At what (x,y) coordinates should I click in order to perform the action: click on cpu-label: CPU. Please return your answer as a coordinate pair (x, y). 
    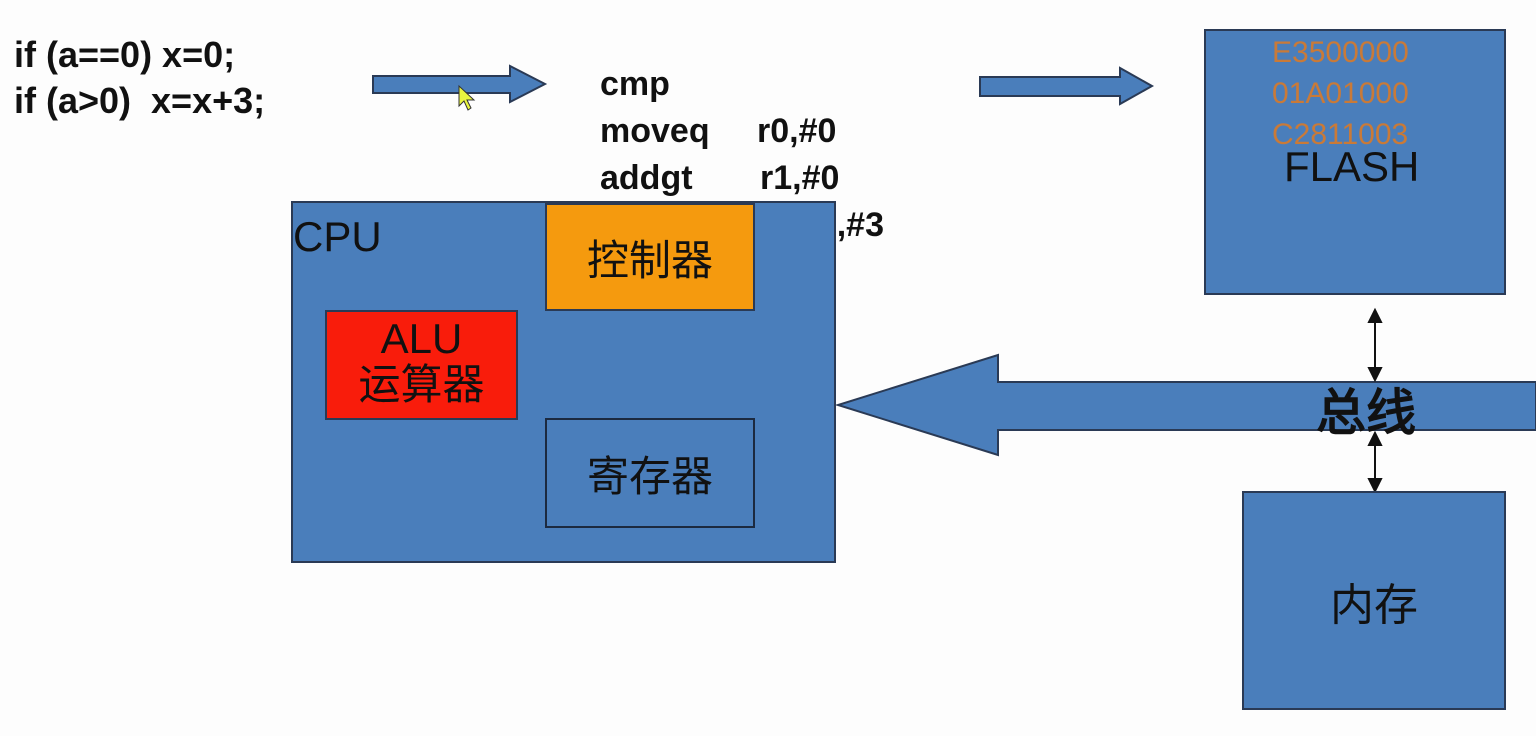
    Looking at the image, I should click on (337, 236).